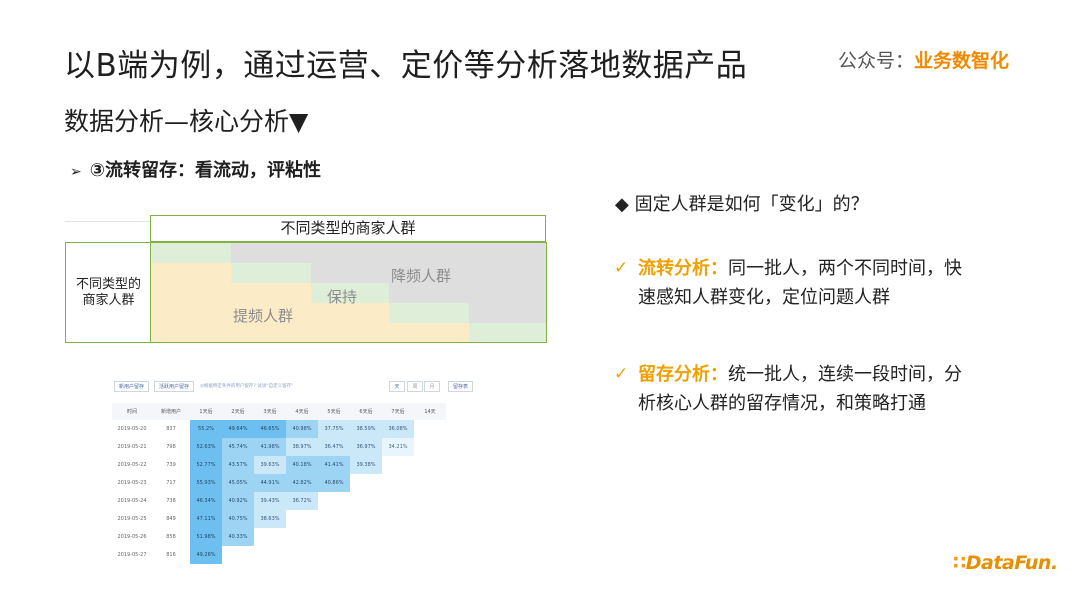 This screenshot has width=1080, height=608. Describe the element at coordinates (461, 386) in the screenshot. I see `retention-table-button: 留存表` at that location.